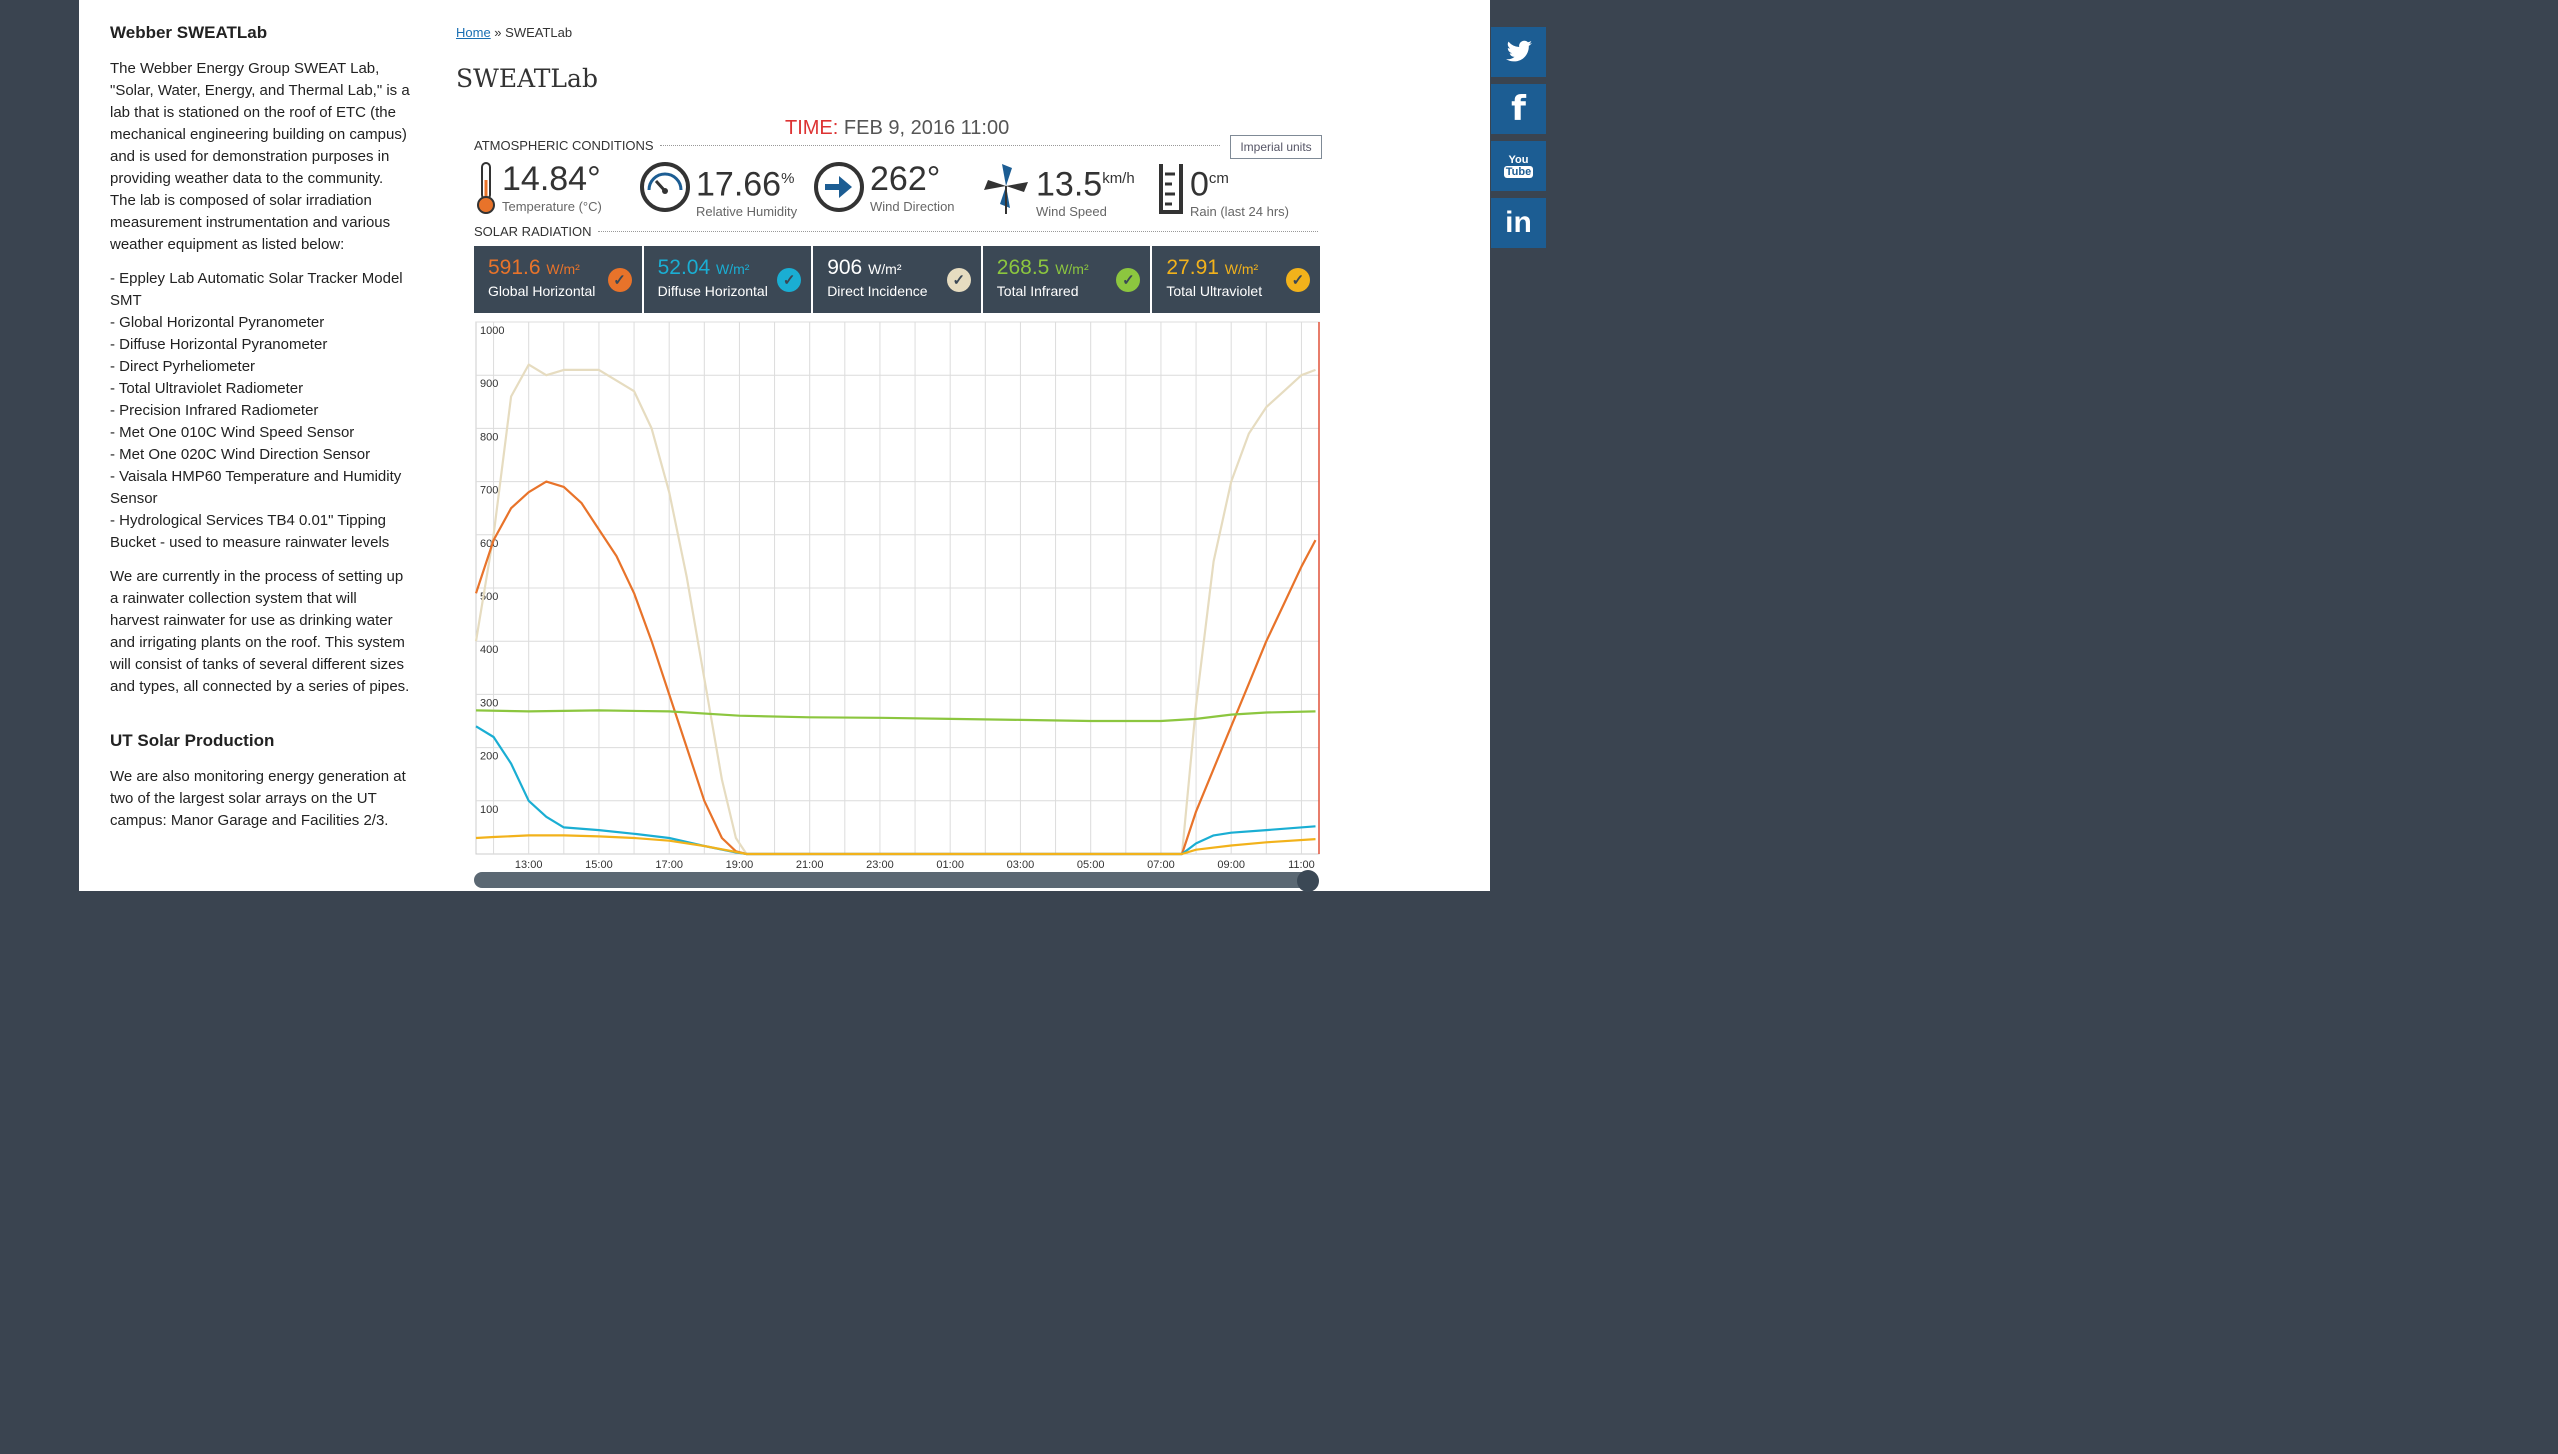 The image size is (2558, 1454). What do you see at coordinates (473, 32) in the screenshot?
I see `breadcrumb-home-link: Home` at bounding box center [473, 32].